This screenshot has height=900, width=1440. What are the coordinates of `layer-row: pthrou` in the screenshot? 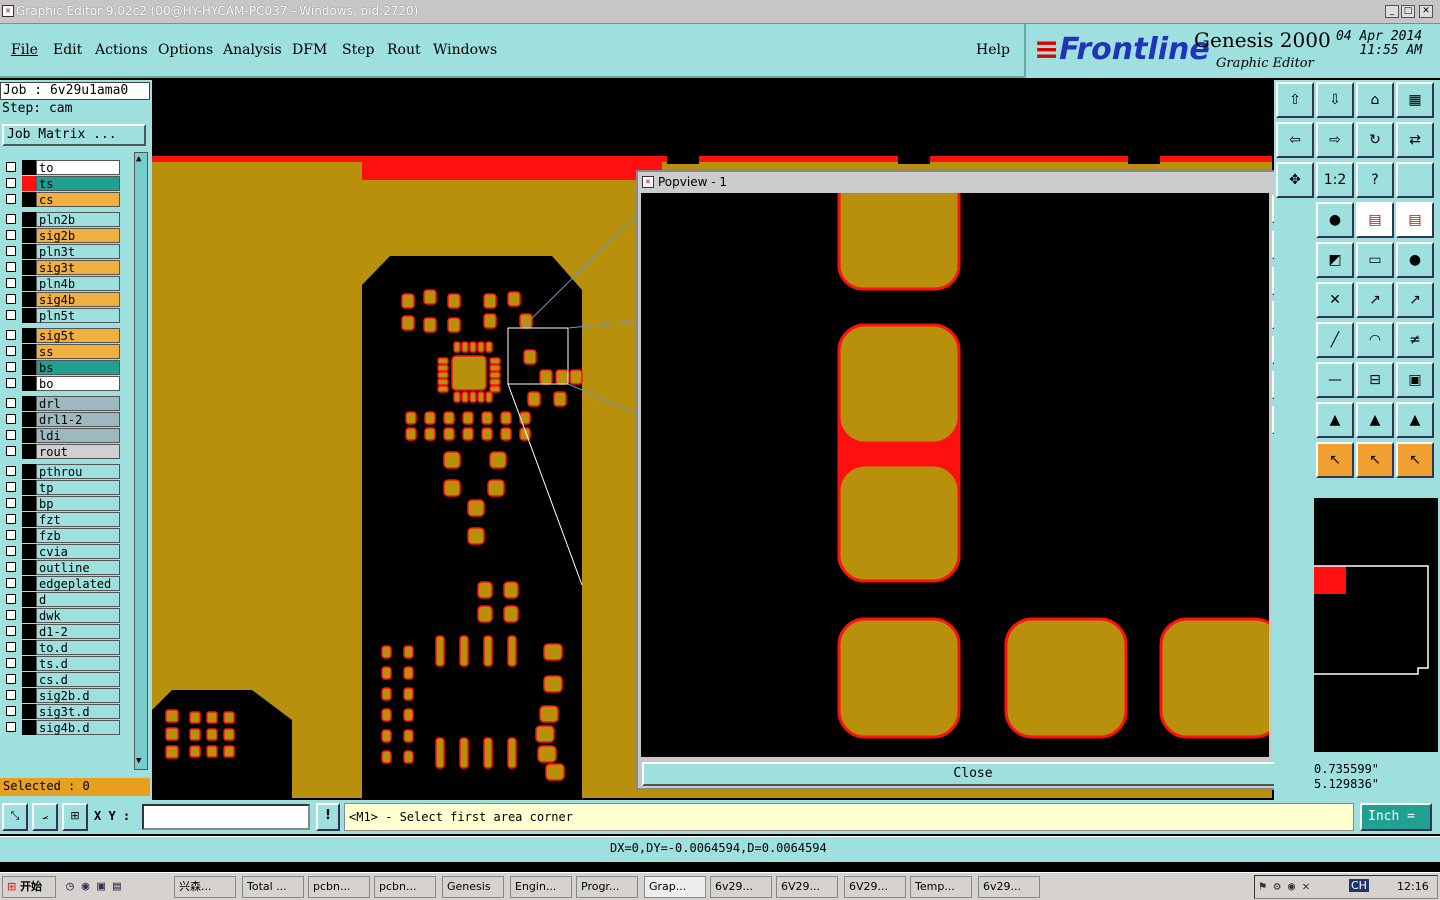 It's located at (61, 471).